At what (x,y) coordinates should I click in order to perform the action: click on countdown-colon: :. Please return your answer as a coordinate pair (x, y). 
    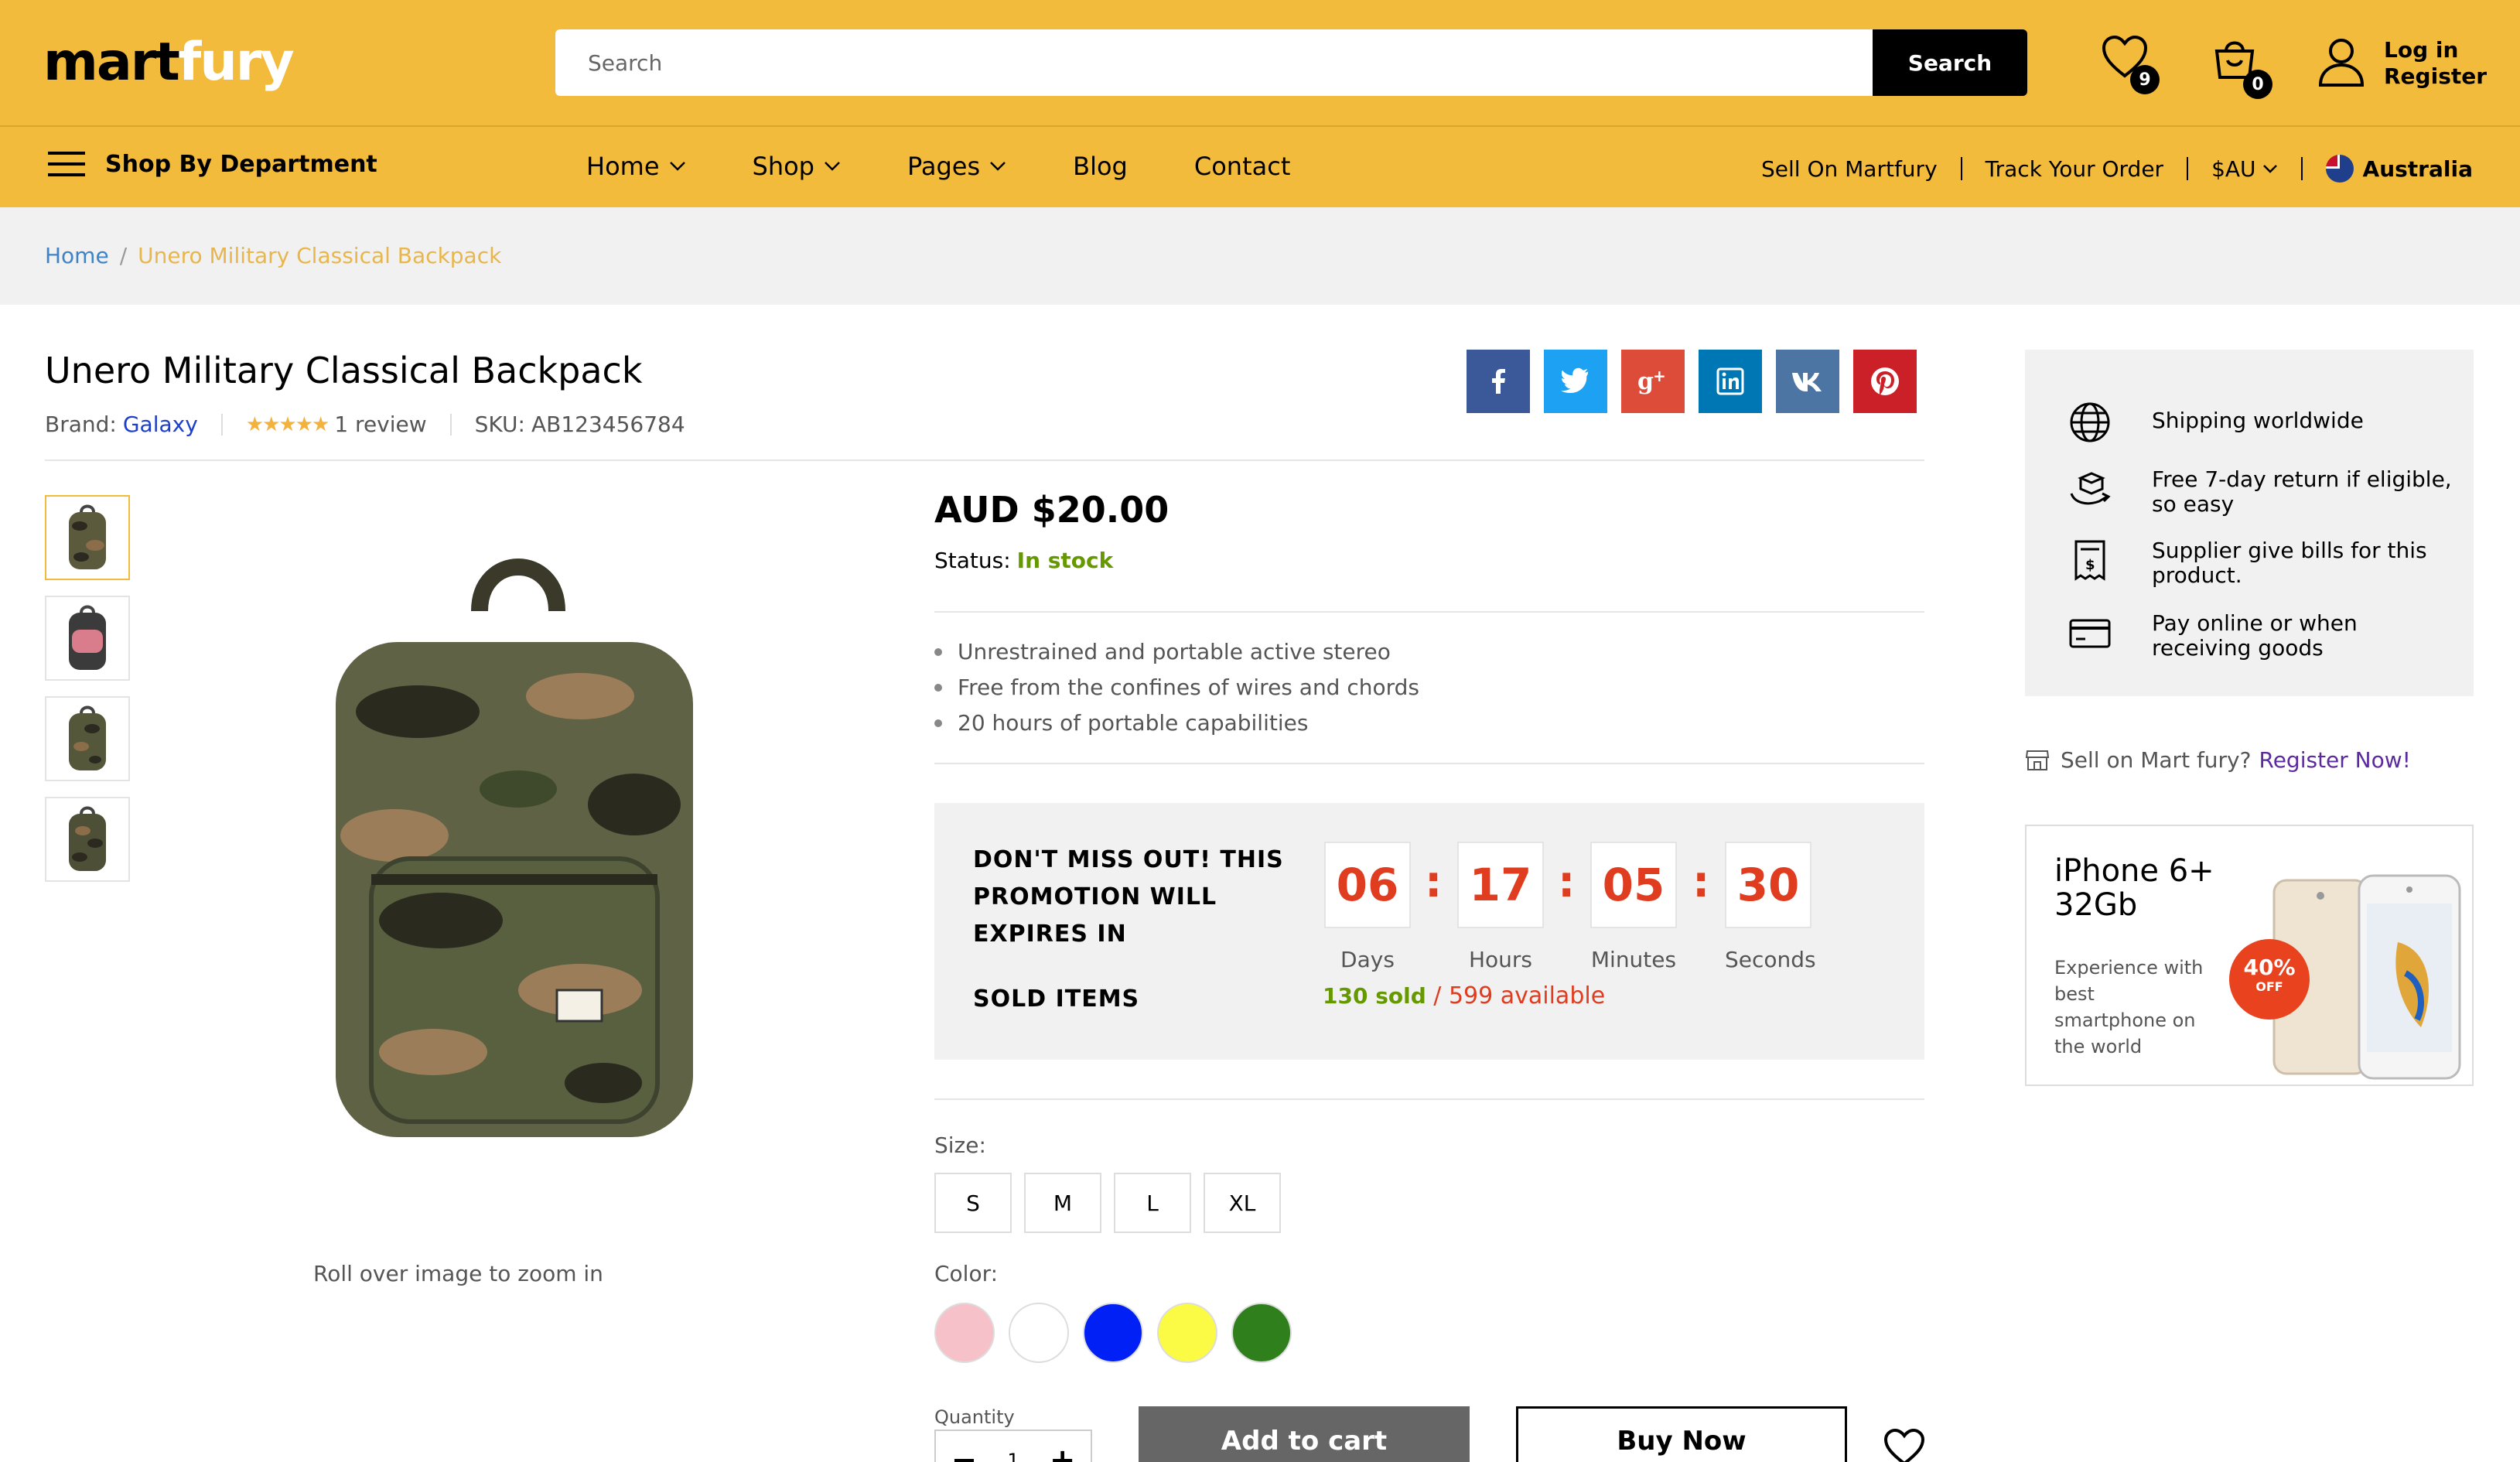
    Looking at the image, I should click on (1434, 882).